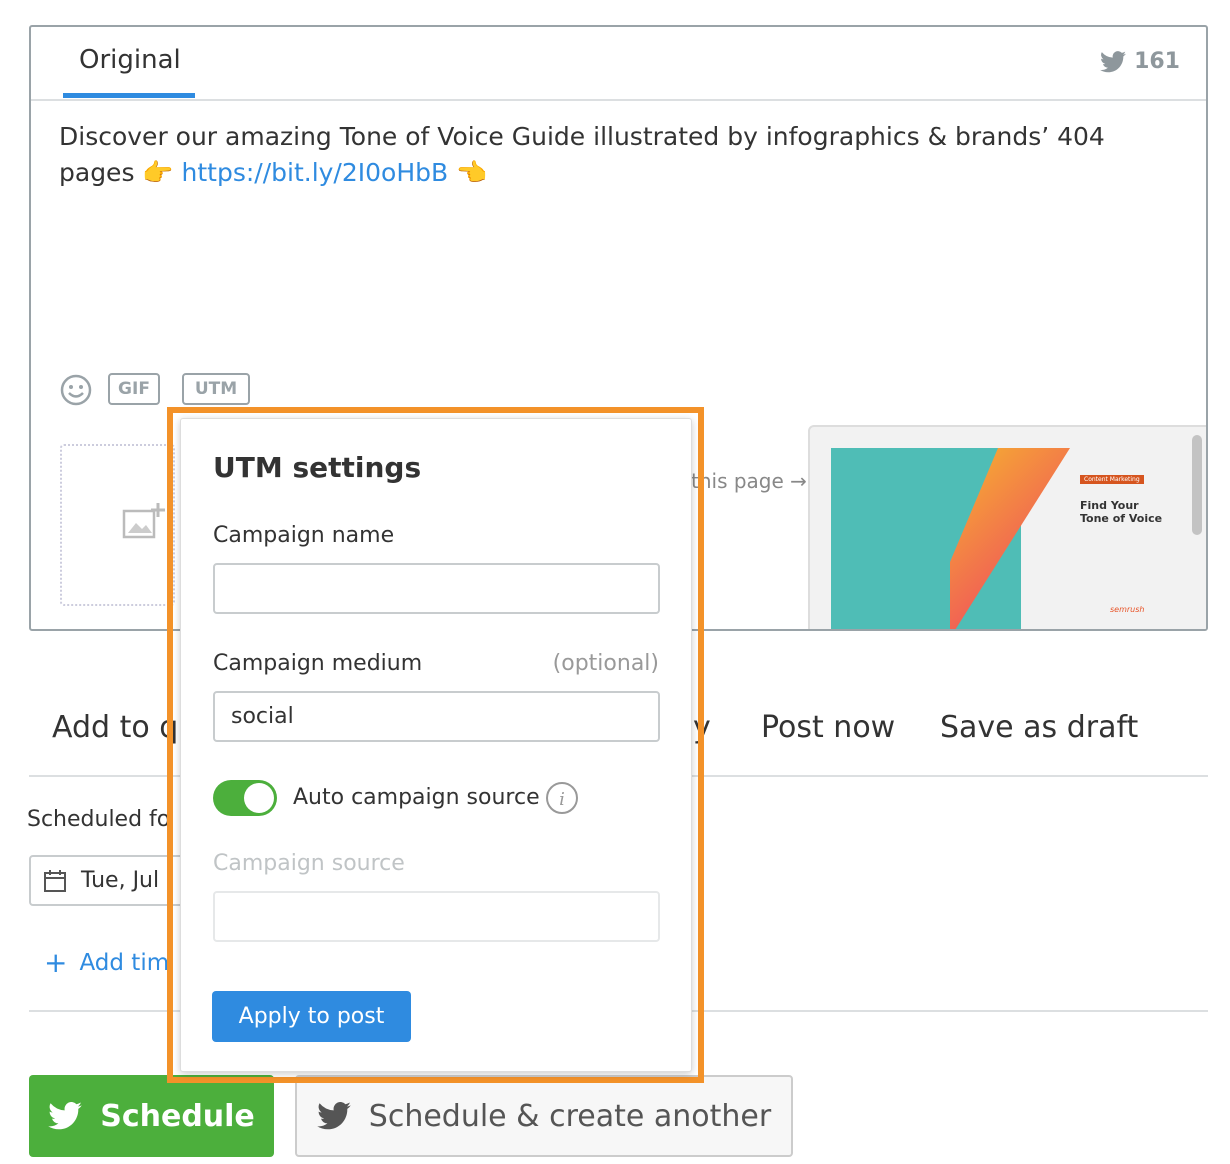  What do you see at coordinates (129, 95) in the screenshot?
I see `tab-active-indicator` at bounding box center [129, 95].